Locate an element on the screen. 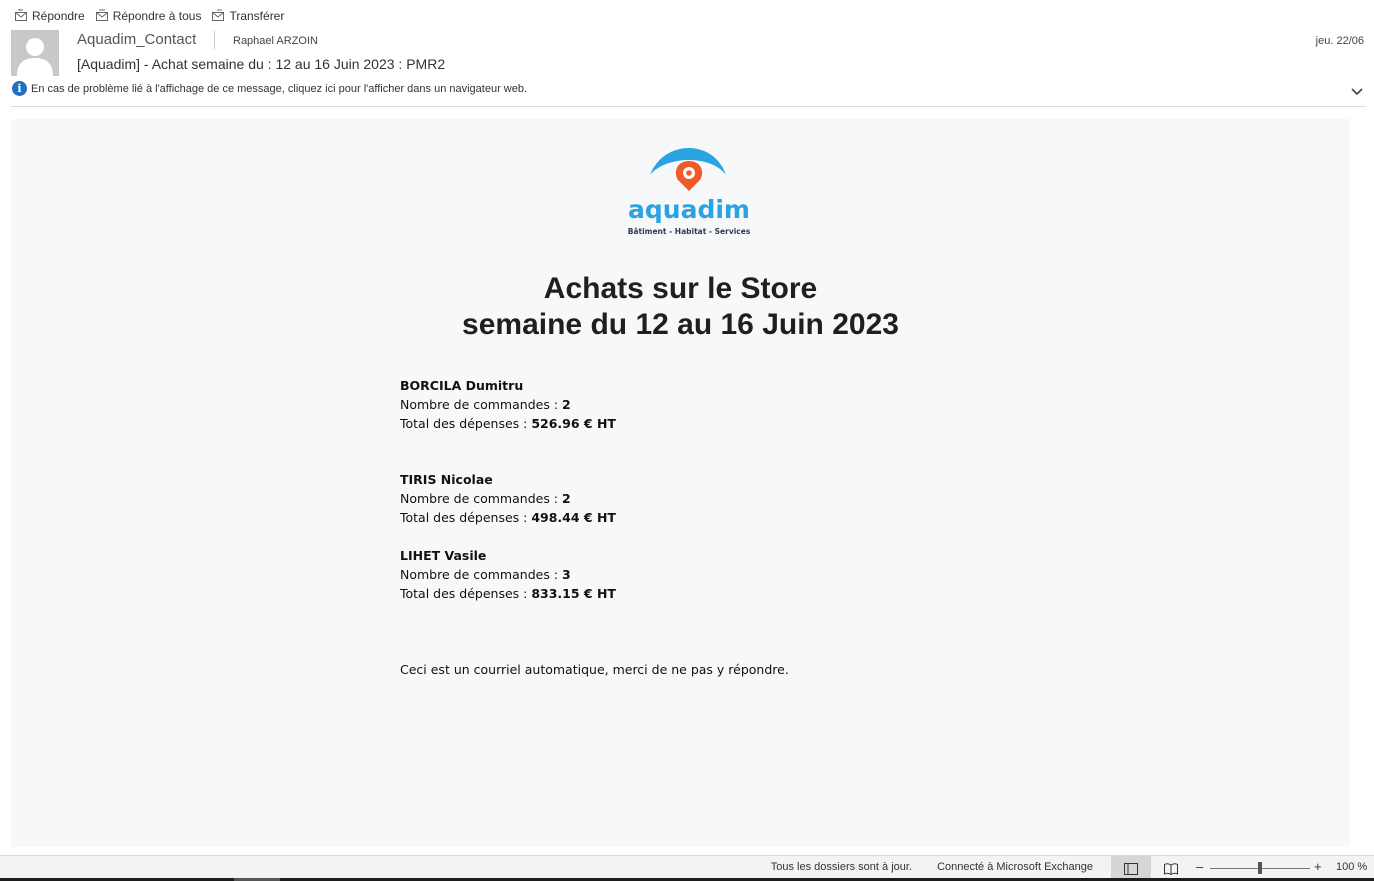 This screenshot has height=881, width=1374. total-line: Total des dépenses : 526.96 € HT is located at coordinates (594, 423).